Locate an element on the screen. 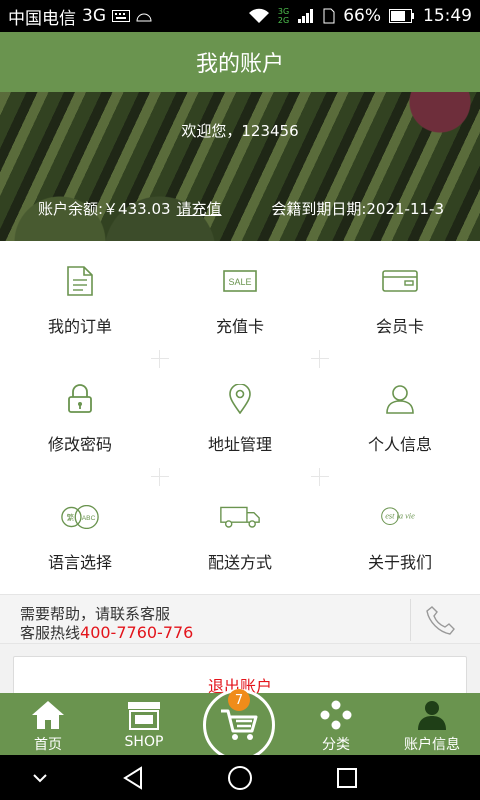 This screenshot has width=480, height=800. menu-language: 繁 ABC 语言选择 is located at coordinates (80, 536).